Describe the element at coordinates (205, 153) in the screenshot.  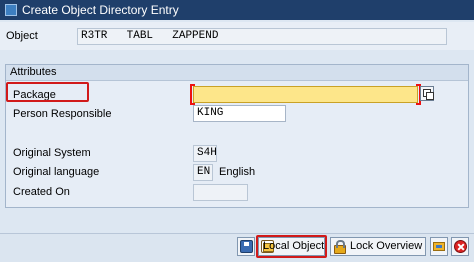
I see `original-system-field: S4H` at that location.